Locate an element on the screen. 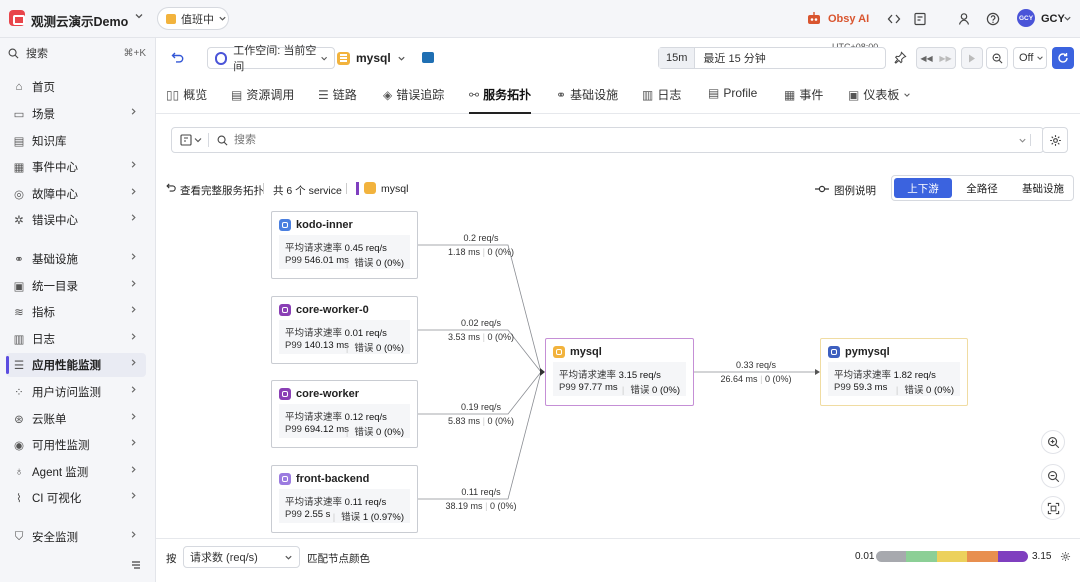  node-p99: 97.77 ms is located at coordinates (598, 387).